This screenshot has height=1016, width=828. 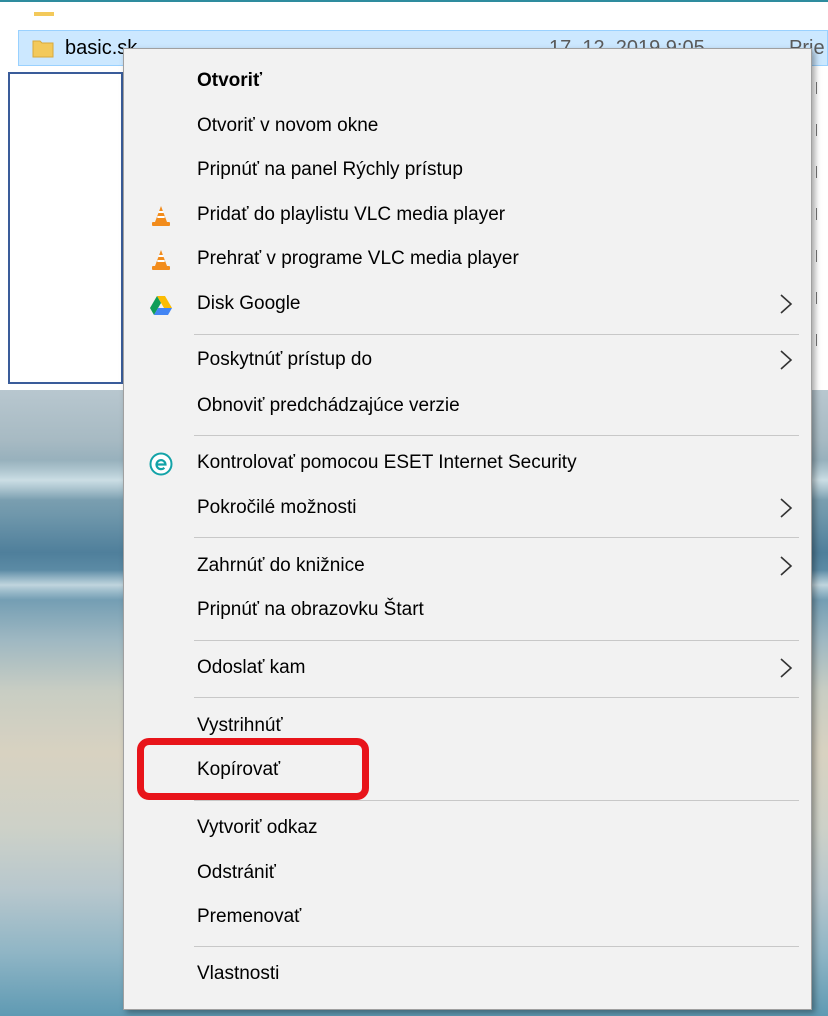 I want to click on menu-item-label: Odstrániť, so click(x=236, y=872).